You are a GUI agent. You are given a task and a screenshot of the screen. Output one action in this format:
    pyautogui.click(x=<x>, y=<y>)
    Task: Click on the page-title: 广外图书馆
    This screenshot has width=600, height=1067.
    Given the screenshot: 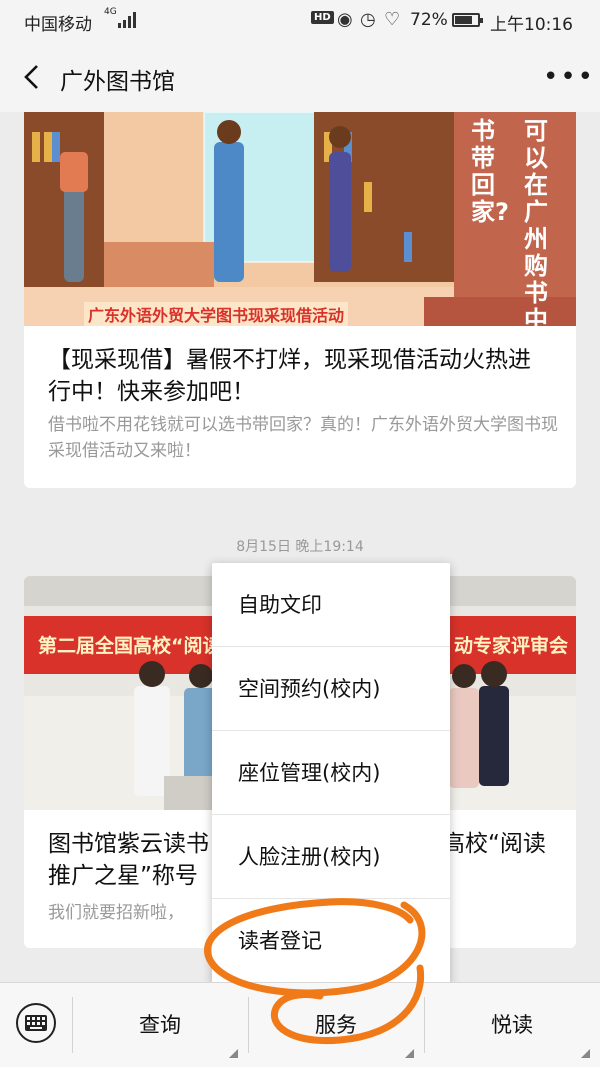 What is the action you would take?
    pyautogui.click(x=117, y=82)
    